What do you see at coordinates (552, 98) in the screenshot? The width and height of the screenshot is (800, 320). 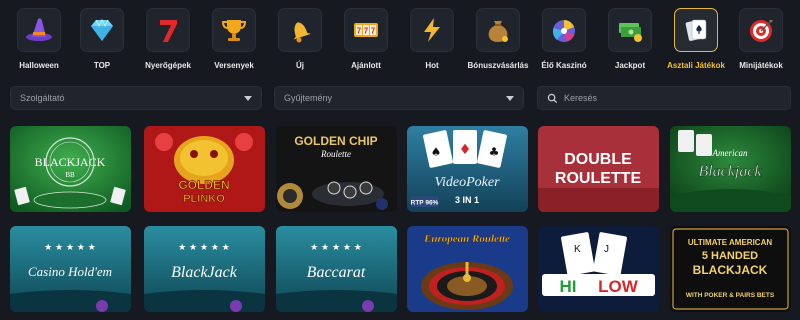 I see `search-icon` at bounding box center [552, 98].